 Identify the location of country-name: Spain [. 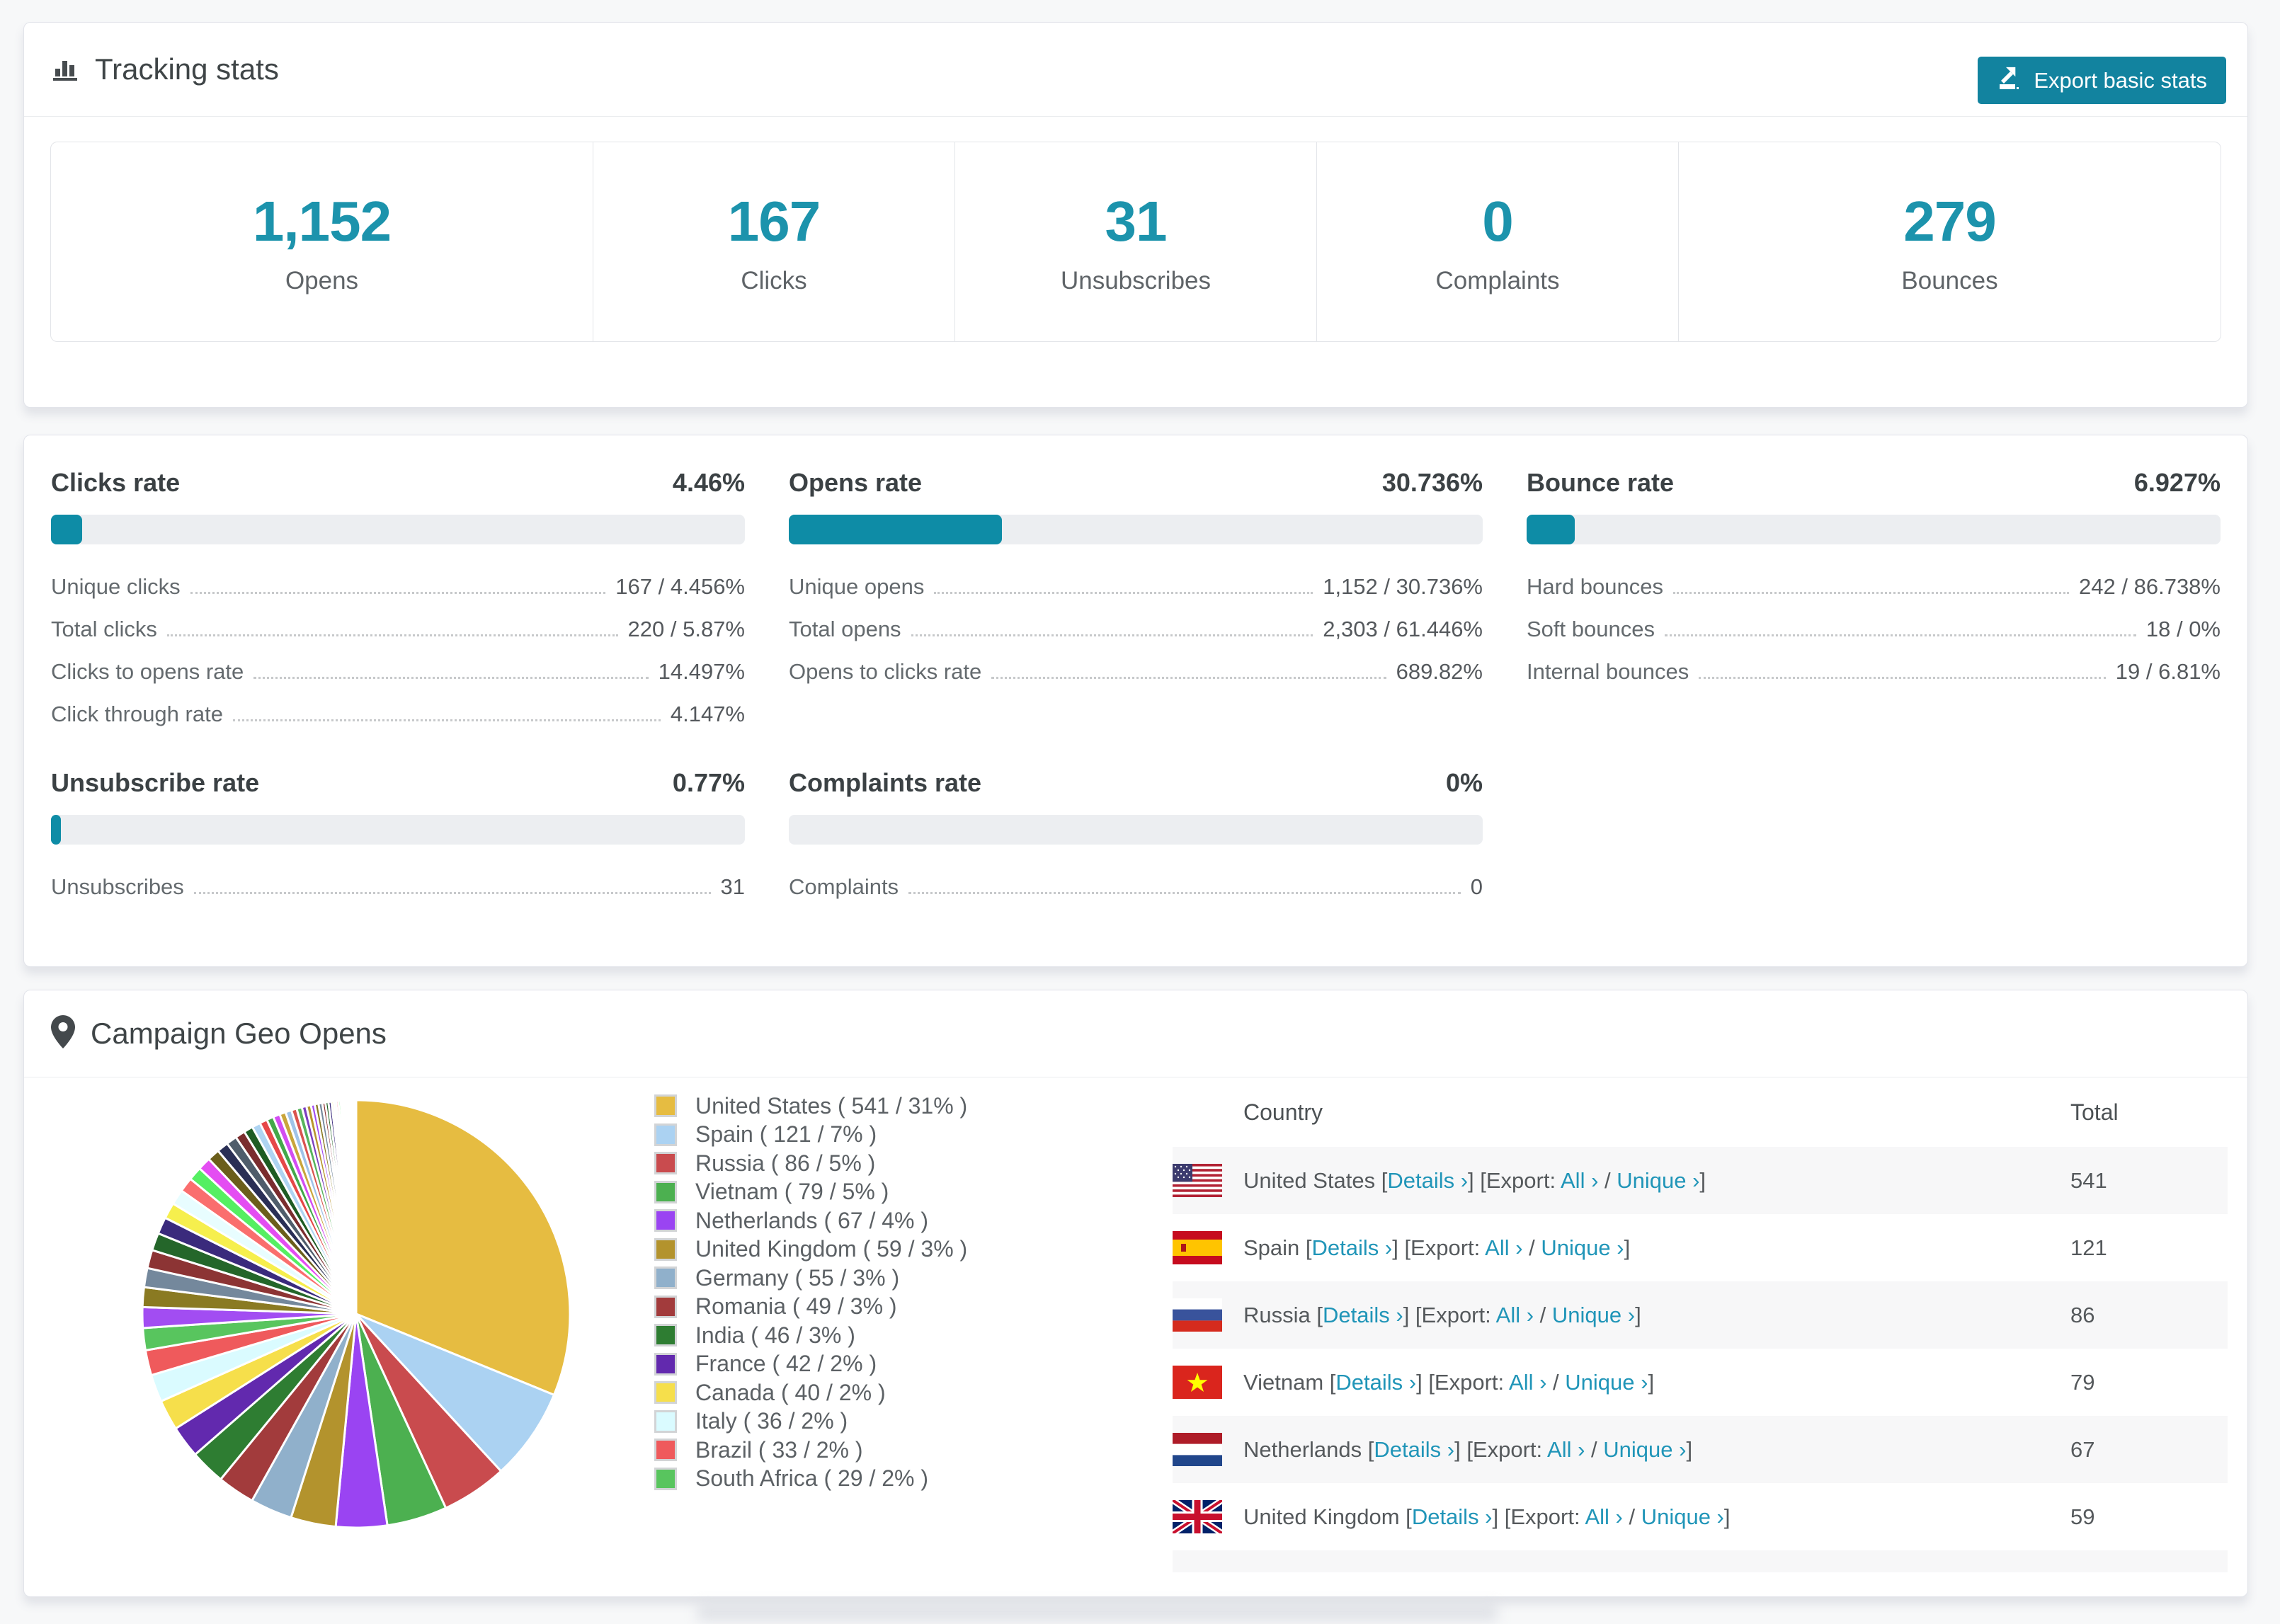
(1277, 1247).